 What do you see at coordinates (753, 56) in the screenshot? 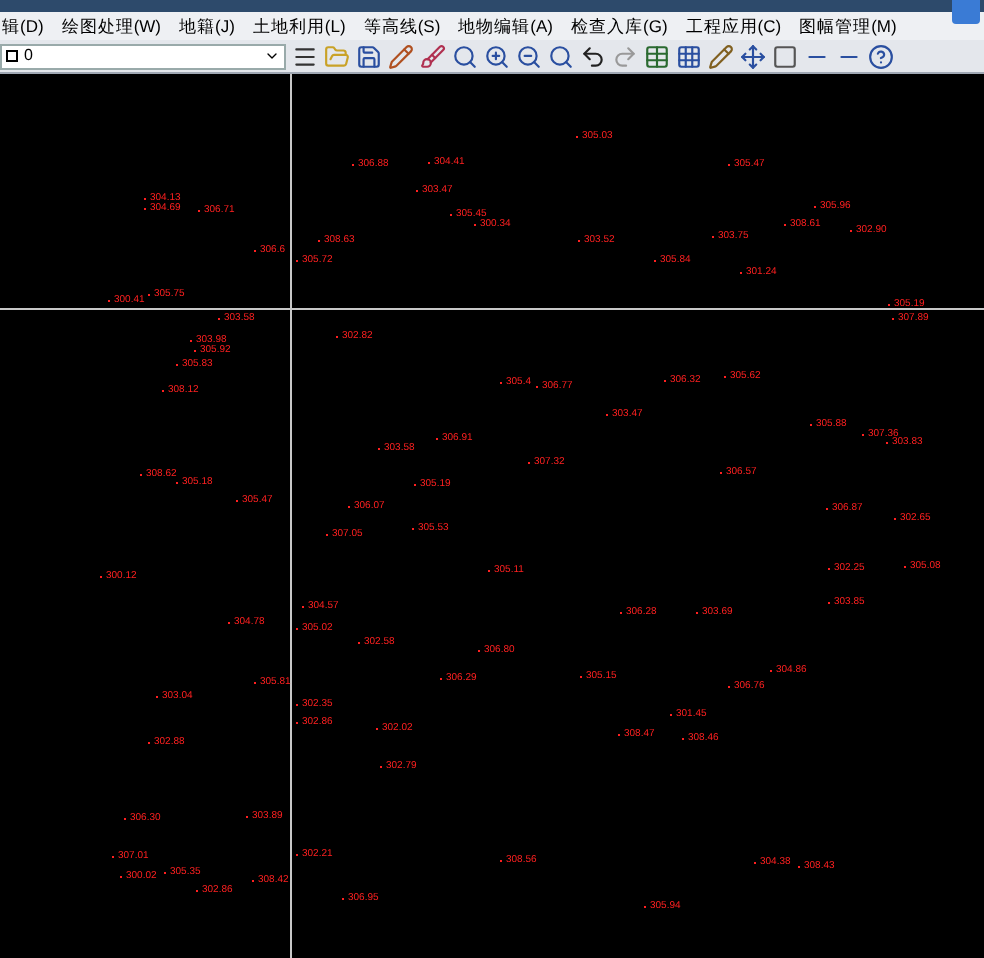
I see `move-icon` at bounding box center [753, 56].